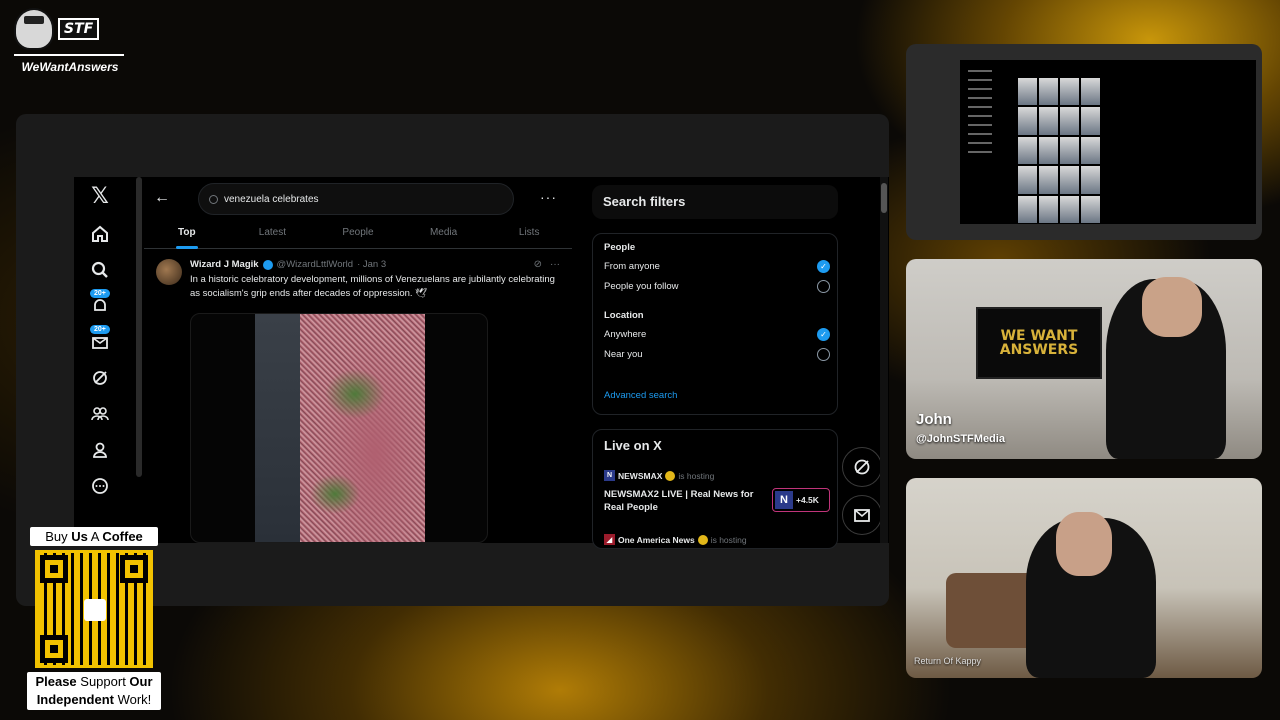  What do you see at coordinates (717, 286) in the screenshot?
I see `filter-people-you-follow: People you follow` at bounding box center [717, 286].